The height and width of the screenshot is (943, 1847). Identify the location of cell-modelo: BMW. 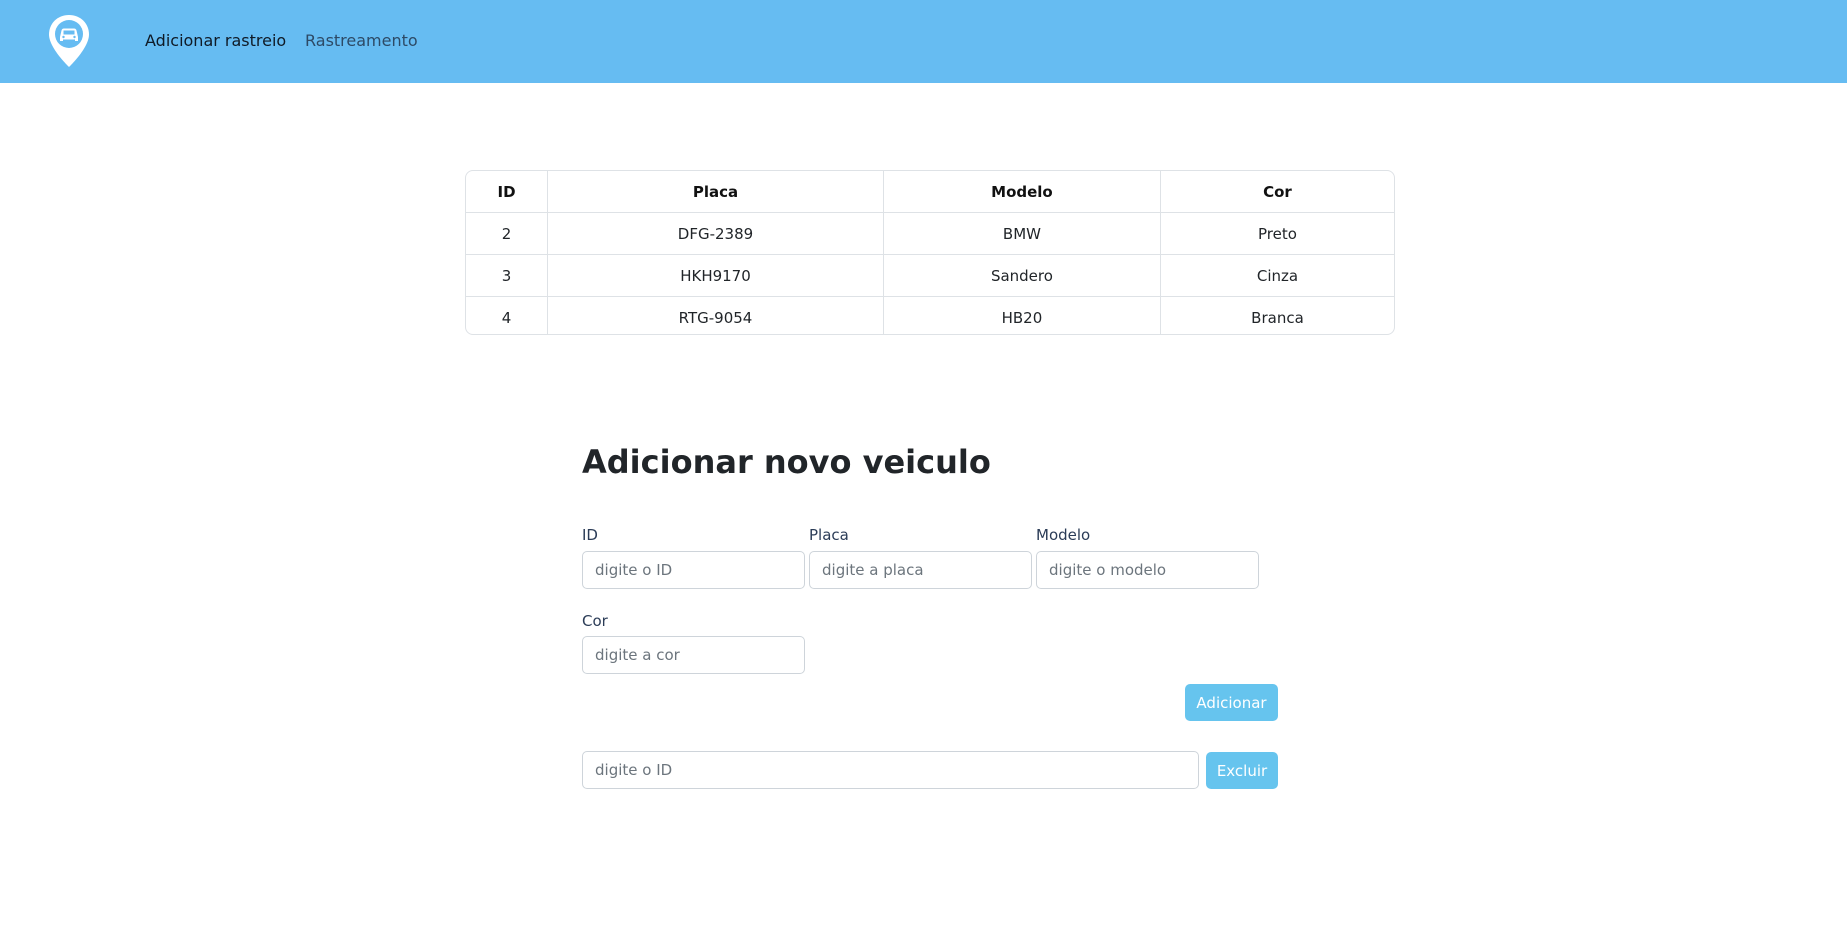
(1021, 233).